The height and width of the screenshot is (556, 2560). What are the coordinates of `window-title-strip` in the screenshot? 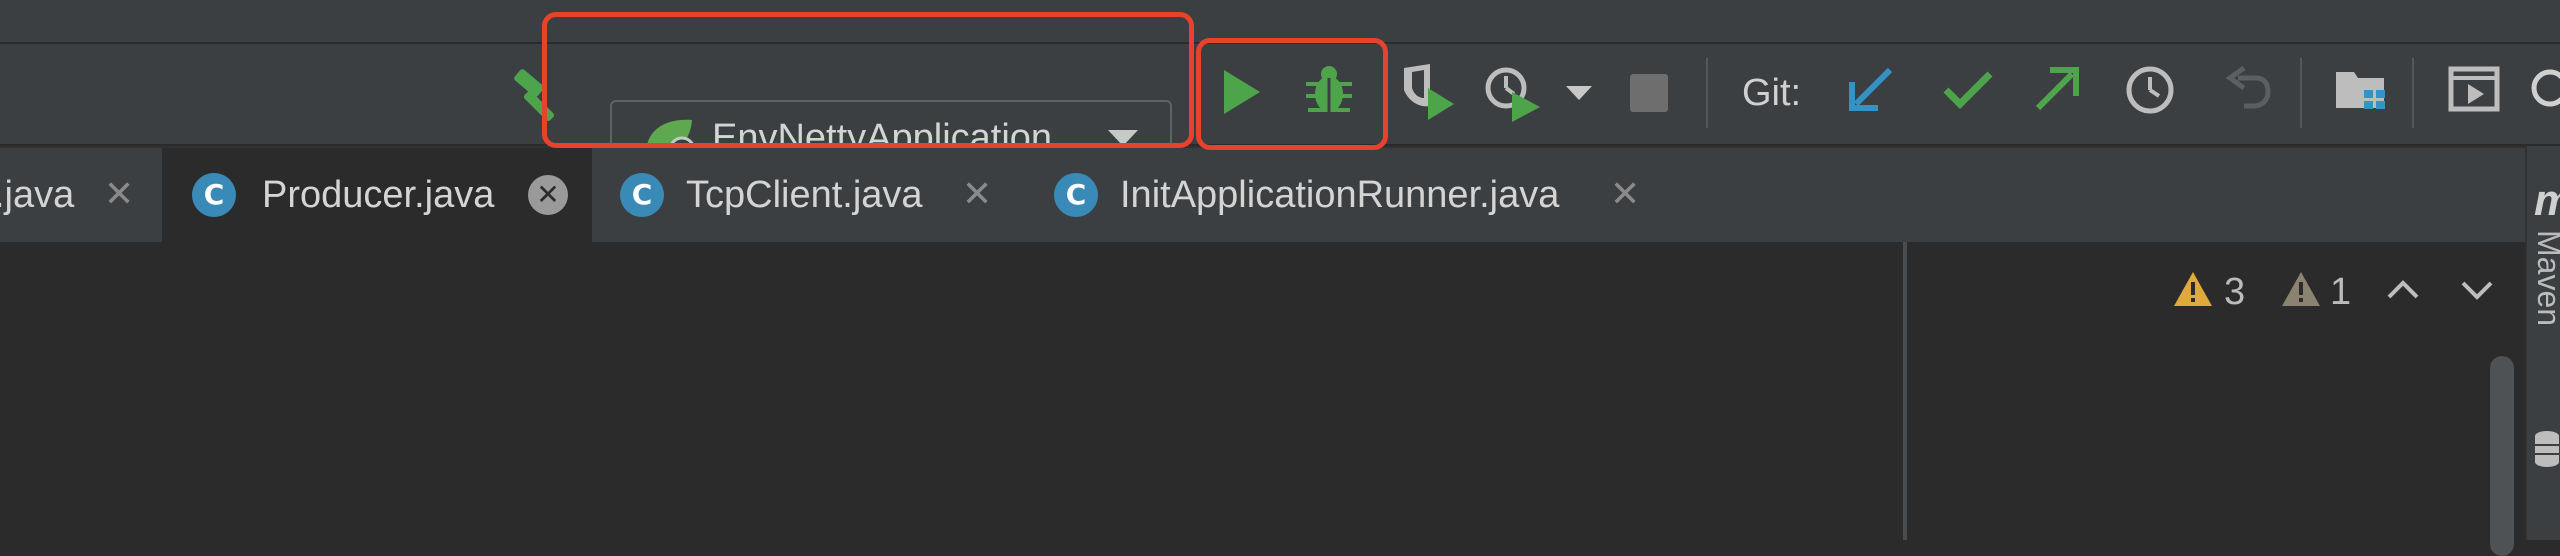 It's located at (1280, 22).